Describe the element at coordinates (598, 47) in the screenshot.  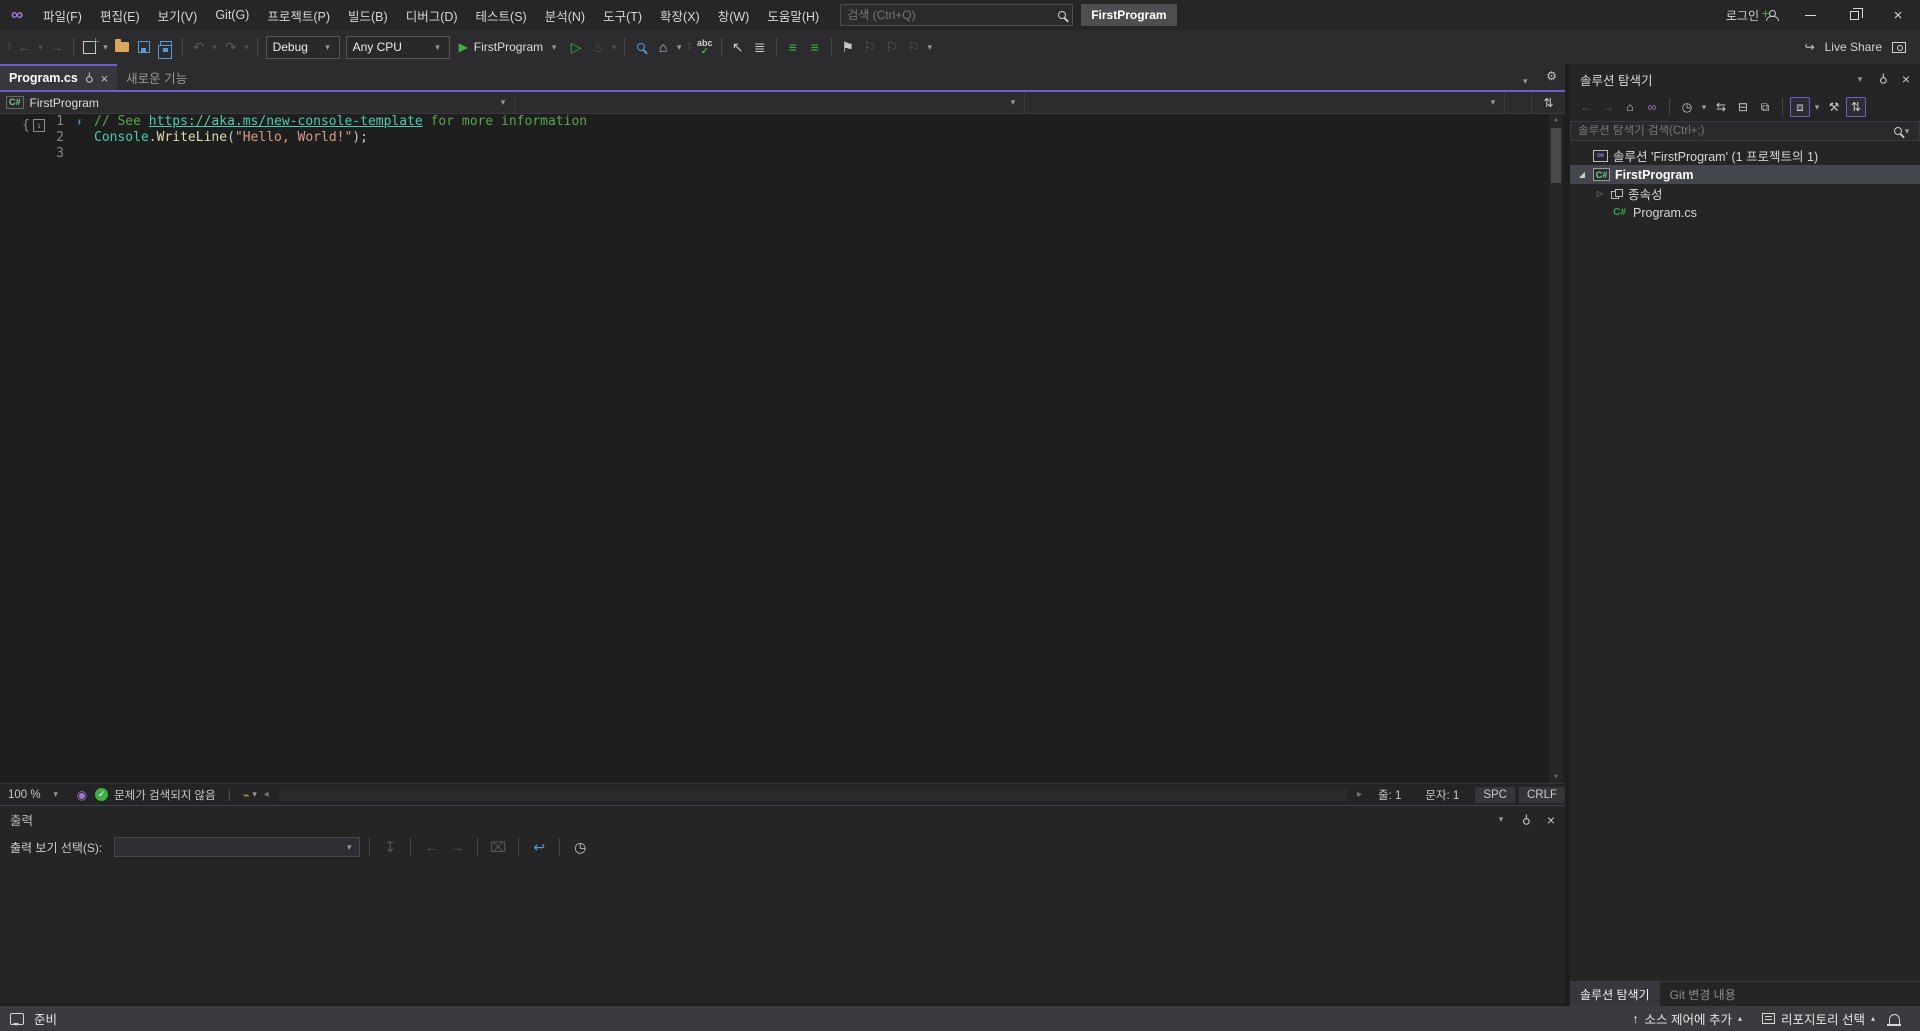
I see `hot-reload-button: ♨` at that location.